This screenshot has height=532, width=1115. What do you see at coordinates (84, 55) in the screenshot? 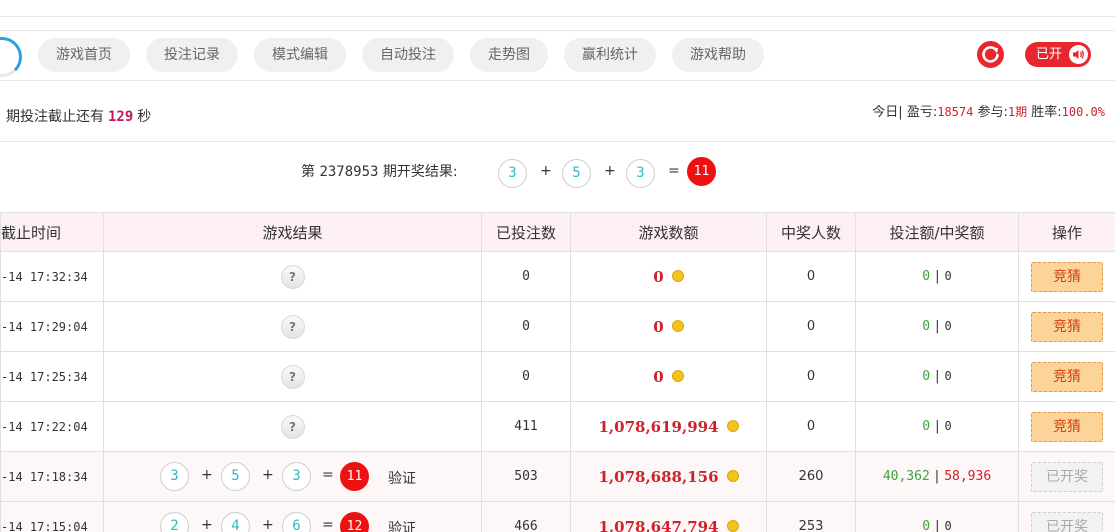
I see `nav-home: 游戏首页` at bounding box center [84, 55].